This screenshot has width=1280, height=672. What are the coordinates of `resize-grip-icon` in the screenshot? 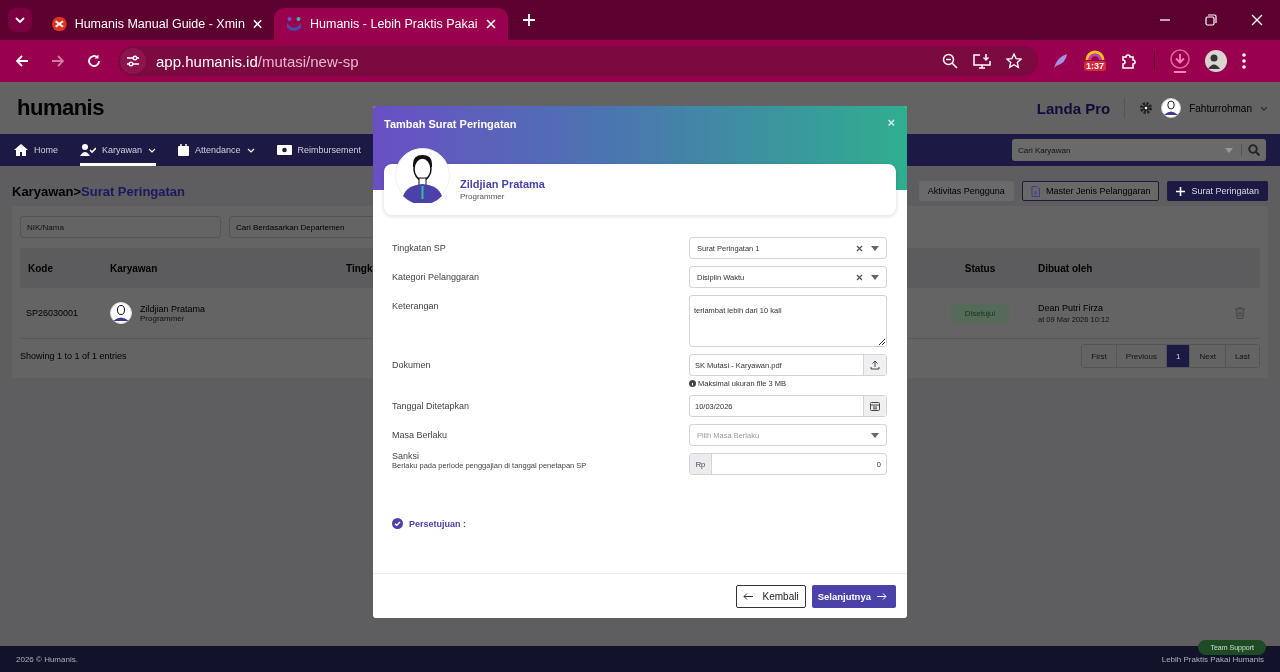 It's located at (881, 341).